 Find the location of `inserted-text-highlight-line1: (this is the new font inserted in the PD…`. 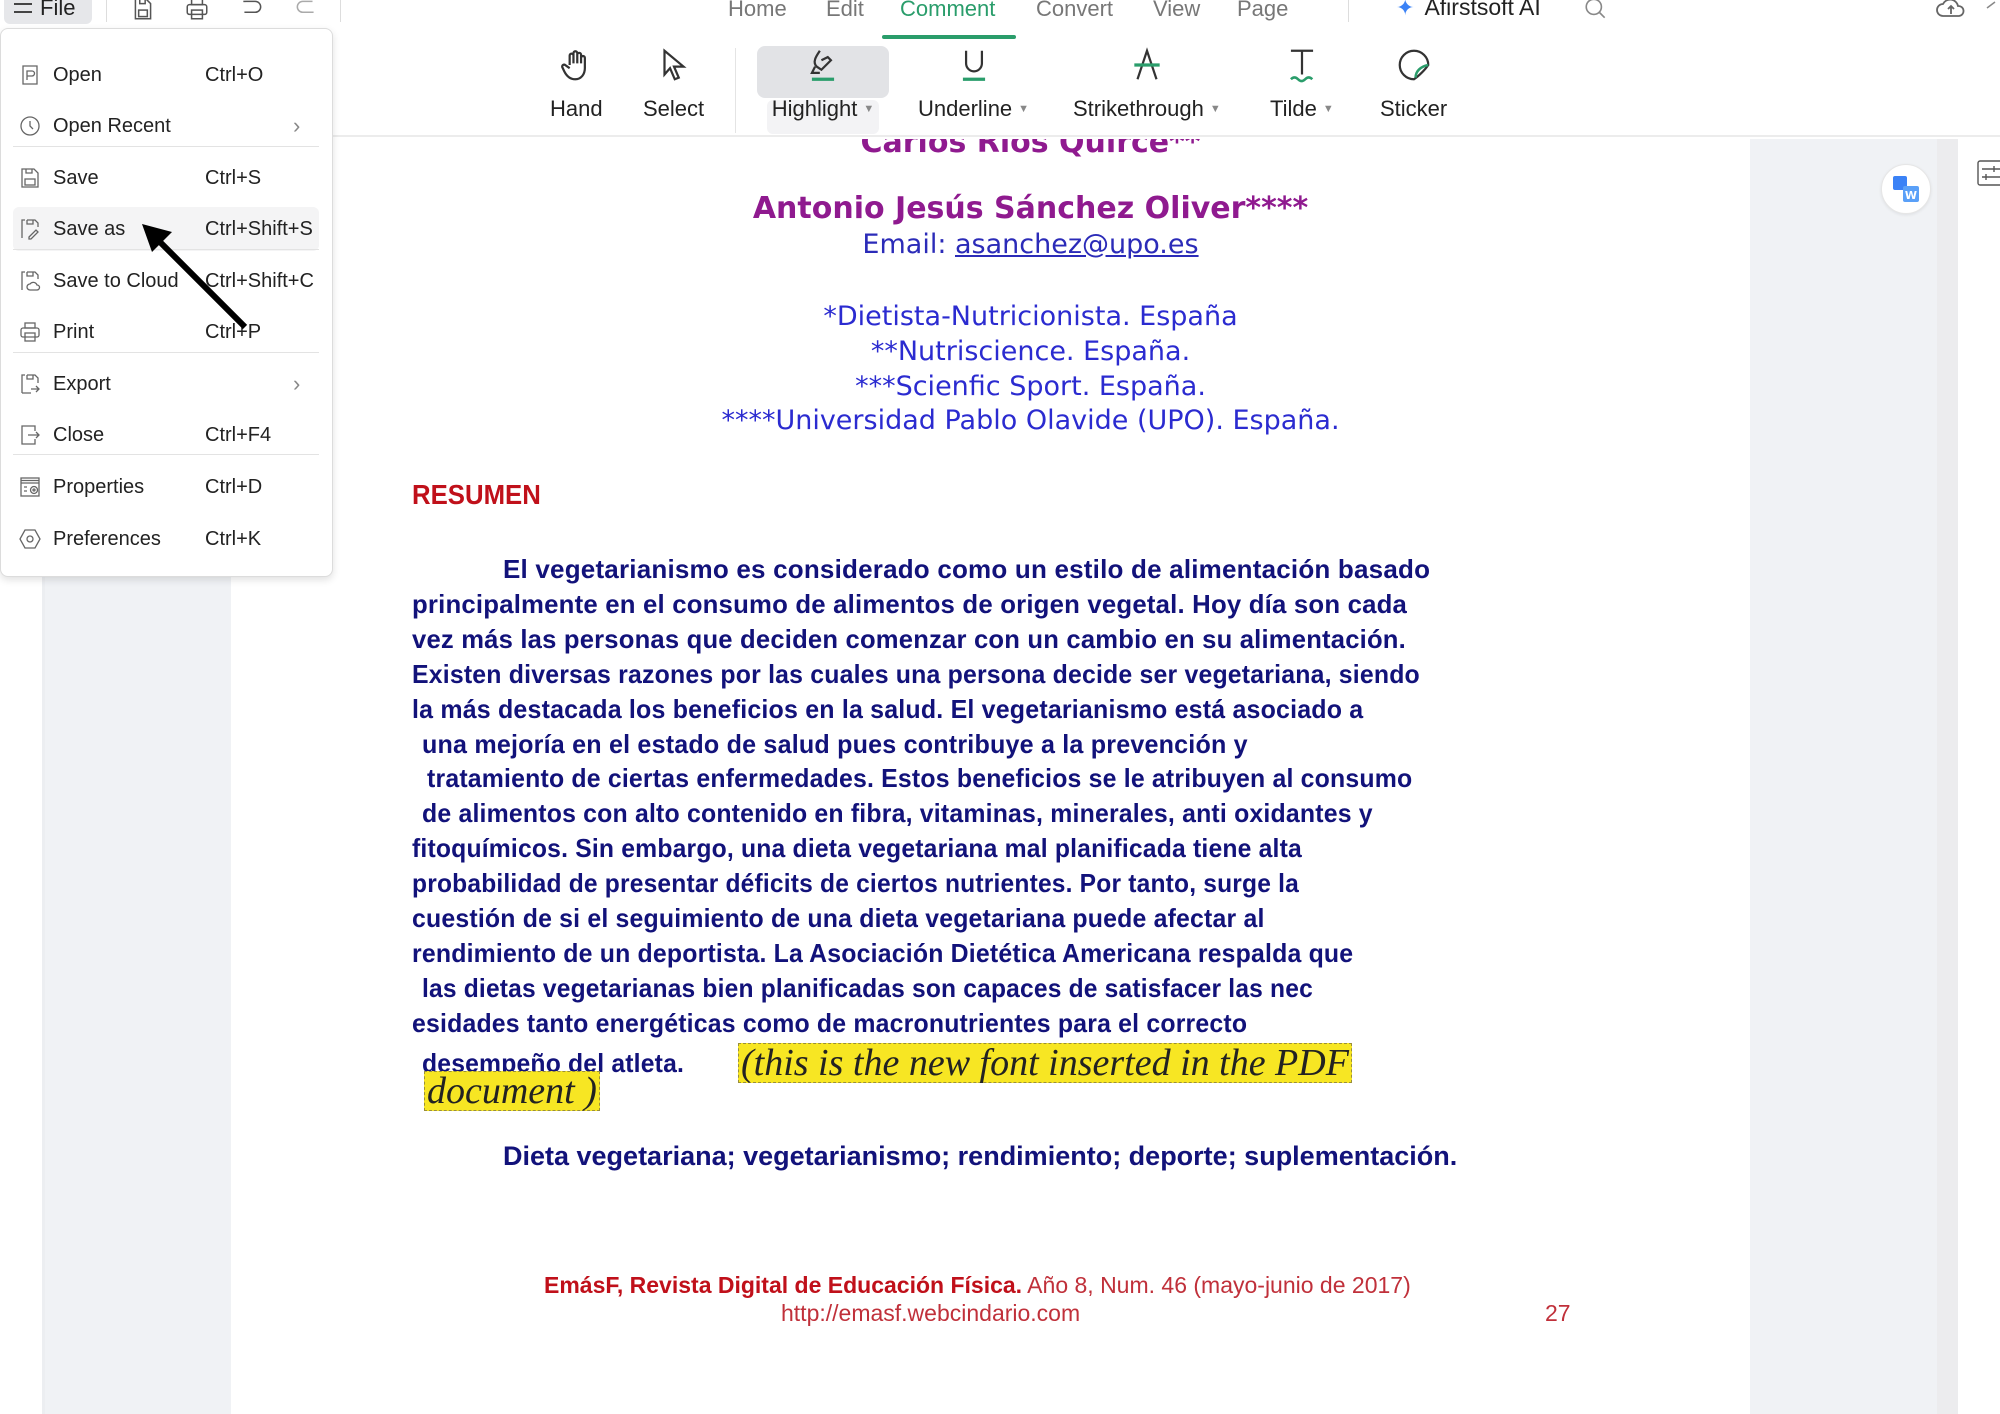

inserted-text-highlight-line1: (this is the new font inserted in the PD… is located at coordinates (1045, 1063).